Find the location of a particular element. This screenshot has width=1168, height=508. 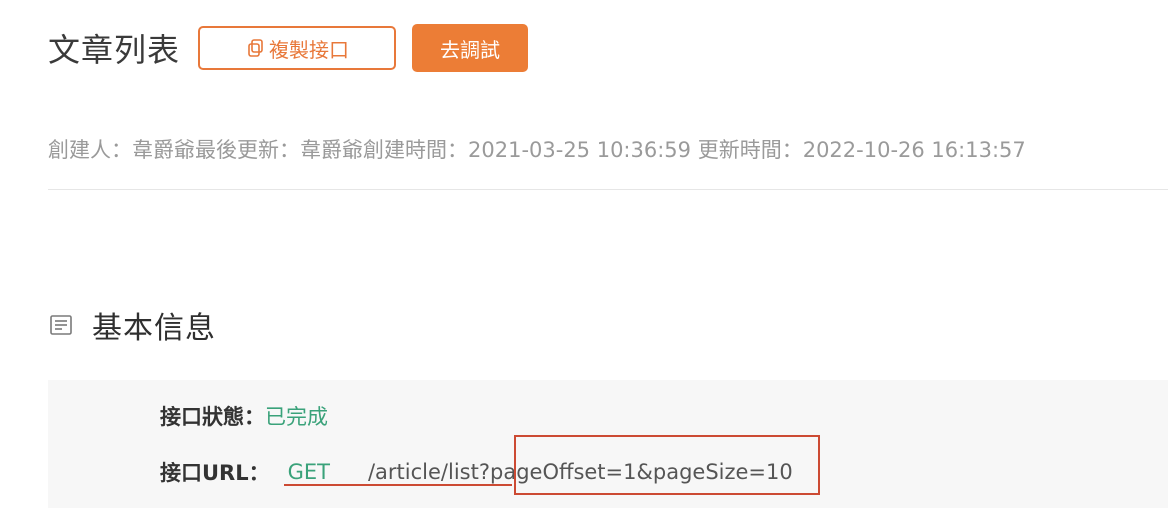

debug-button: 去調試 is located at coordinates (470, 48).